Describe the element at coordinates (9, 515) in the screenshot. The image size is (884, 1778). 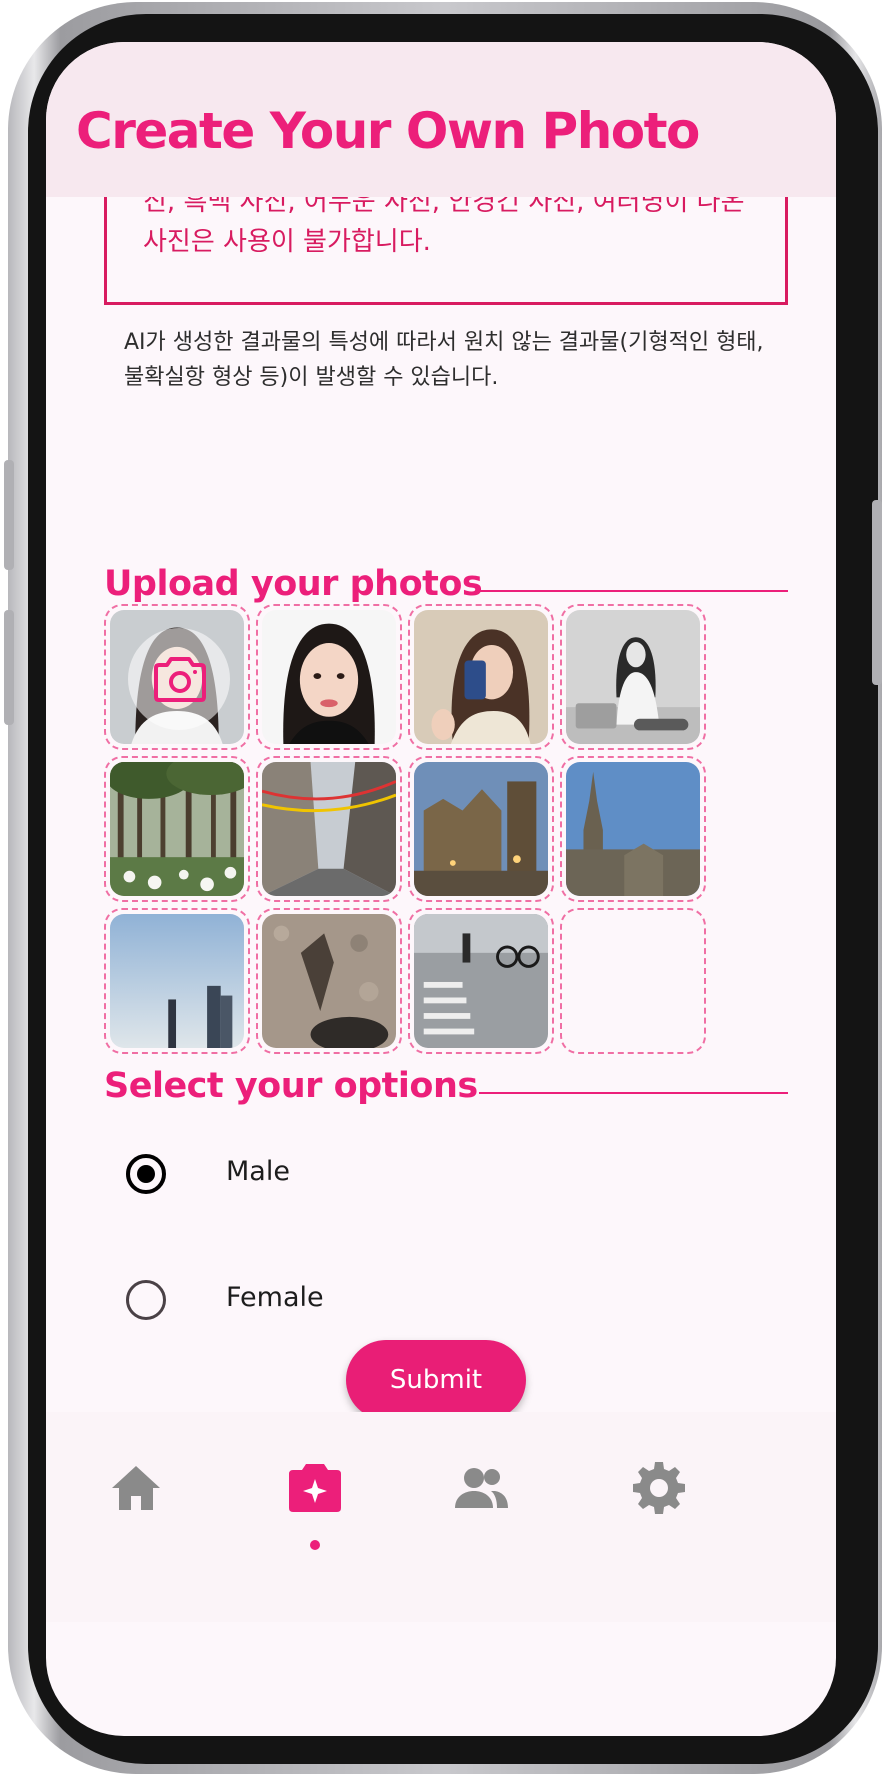
I see `volume-up-button` at that location.